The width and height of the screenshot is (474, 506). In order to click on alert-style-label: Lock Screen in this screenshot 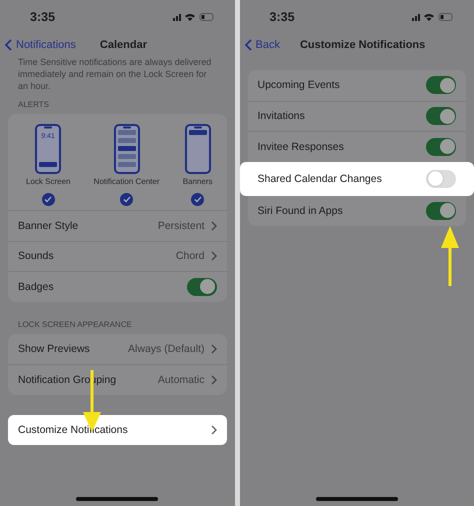, I will do `click(48, 181)`.